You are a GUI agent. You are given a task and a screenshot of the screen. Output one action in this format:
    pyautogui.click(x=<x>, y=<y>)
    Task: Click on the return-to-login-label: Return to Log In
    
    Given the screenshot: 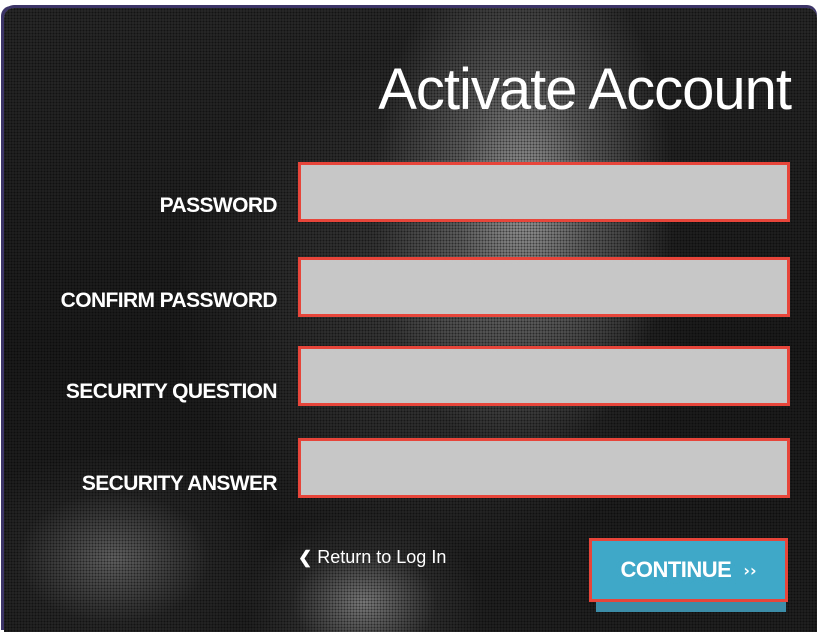 What is the action you would take?
    pyautogui.click(x=382, y=557)
    